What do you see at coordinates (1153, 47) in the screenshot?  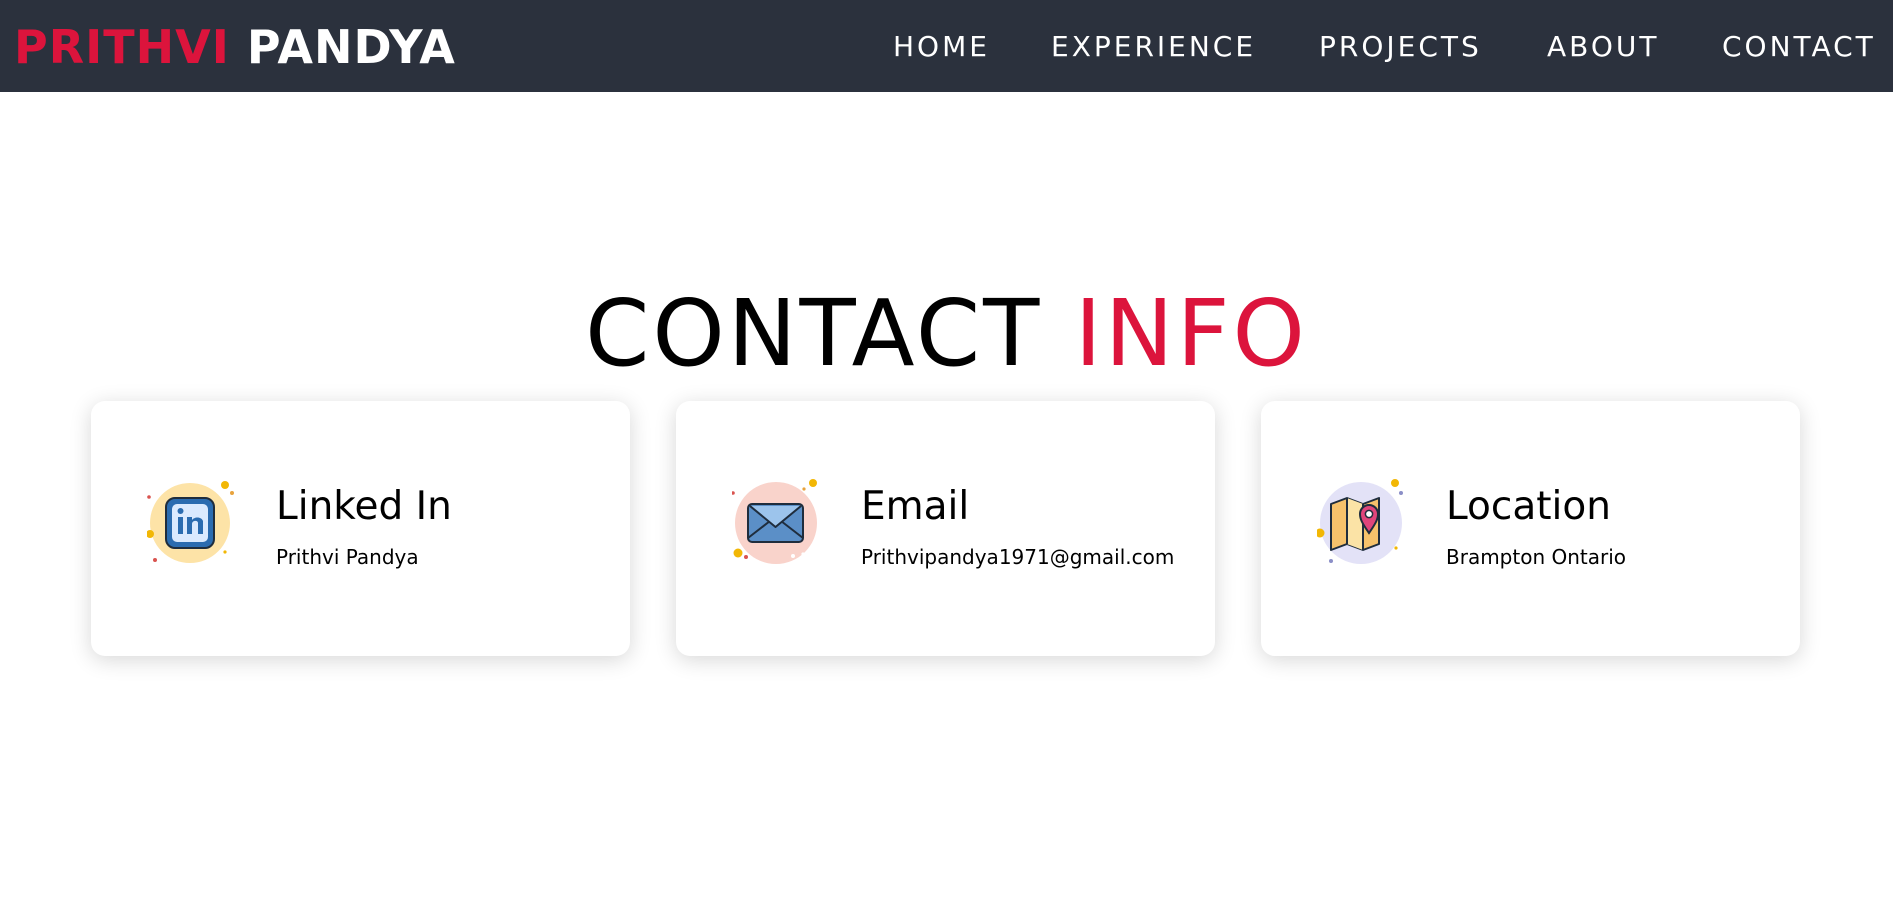 I see `nav-experience: EXPERIENCE` at bounding box center [1153, 47].